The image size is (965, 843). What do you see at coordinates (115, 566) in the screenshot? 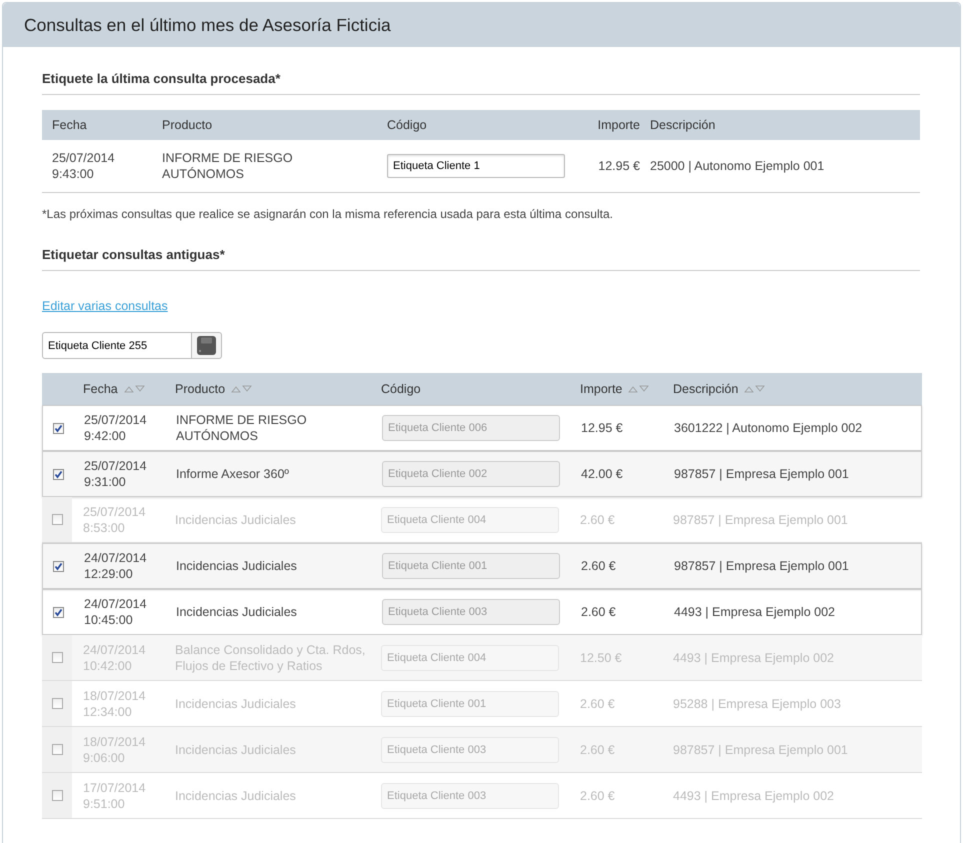
I see `date-cell-text: 24/07/2014 12:29:00` at bounding box center [115, 566].